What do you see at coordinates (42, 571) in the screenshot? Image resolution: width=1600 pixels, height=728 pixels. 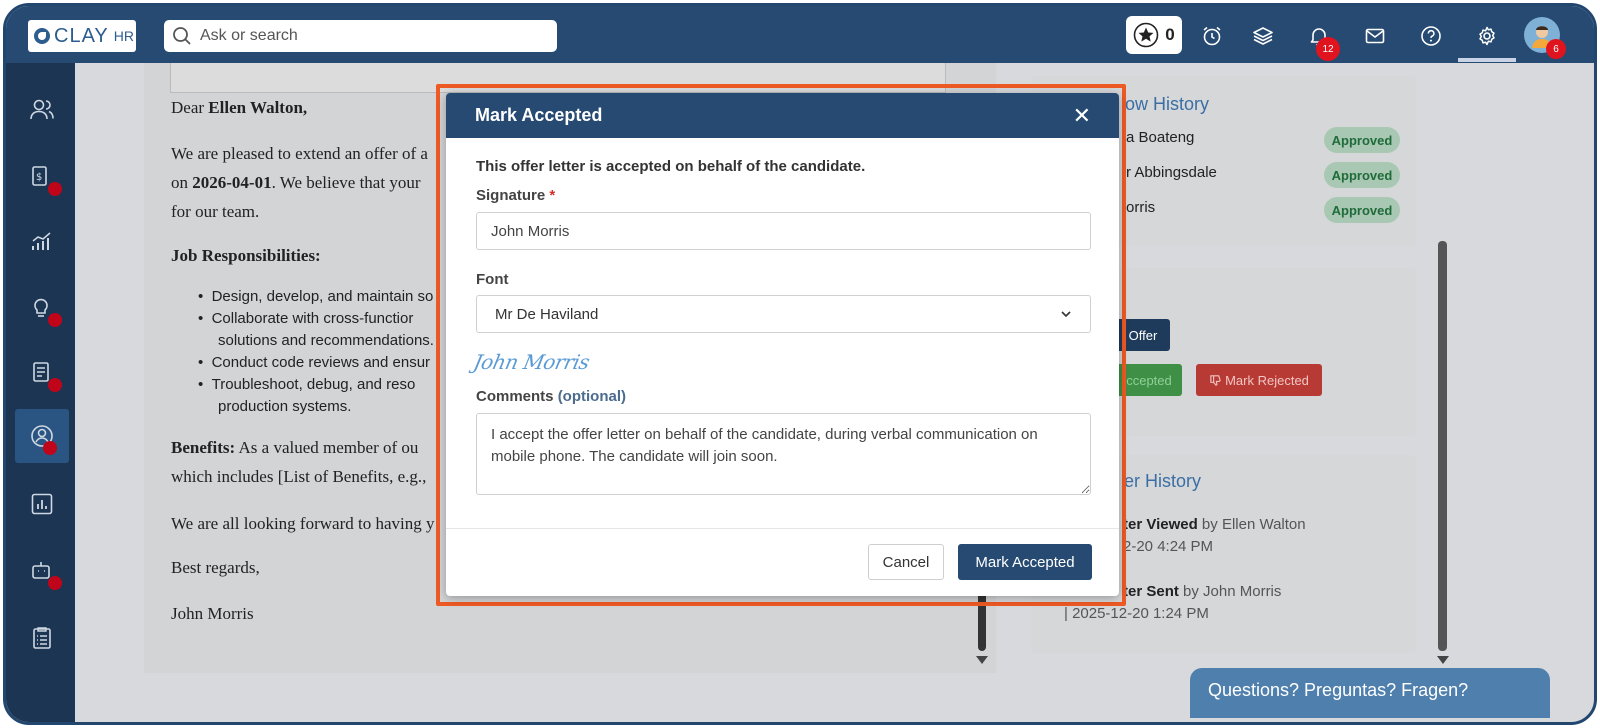 I see `sidebar-item-support` at bounding box center [42, 571].